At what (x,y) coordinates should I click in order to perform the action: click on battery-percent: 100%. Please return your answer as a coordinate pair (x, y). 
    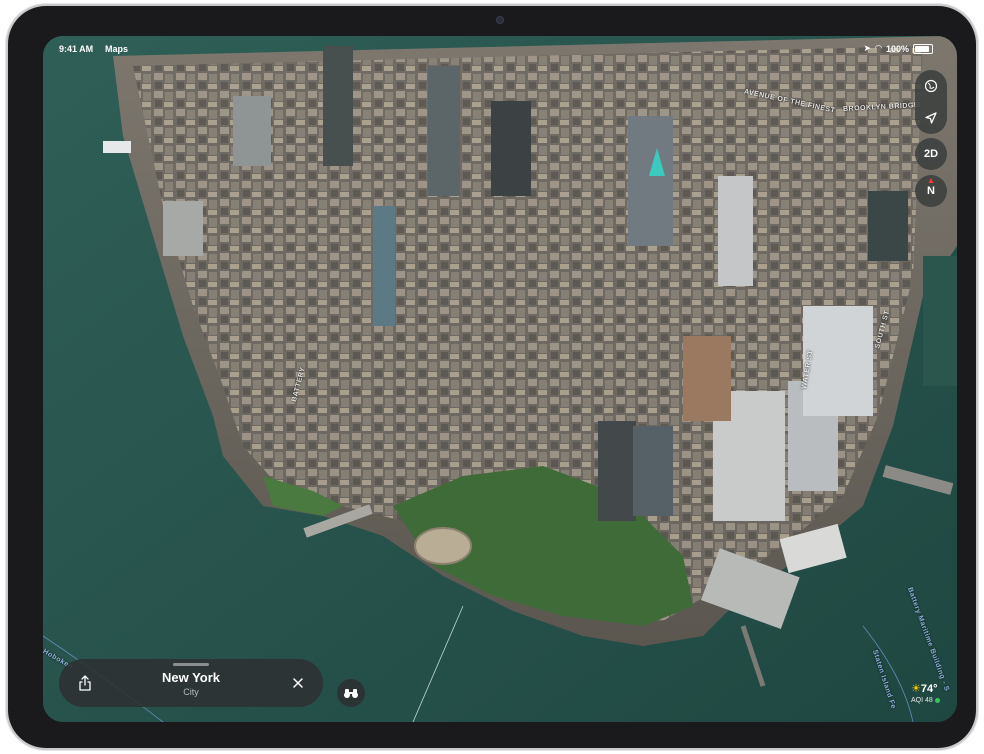
    Looking at the image, I should click on (897, 48).